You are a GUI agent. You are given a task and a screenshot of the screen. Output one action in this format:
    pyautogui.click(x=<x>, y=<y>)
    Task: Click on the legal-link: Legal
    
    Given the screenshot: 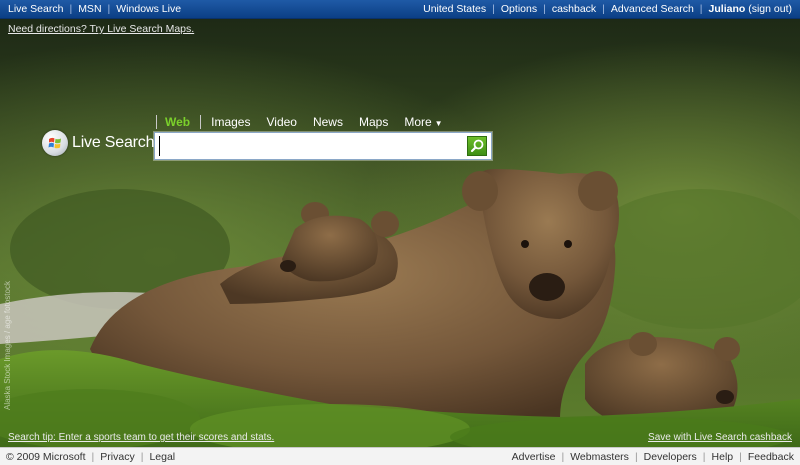 What is the action you would take?
    pyautogui.click(x=162, y=457)
    